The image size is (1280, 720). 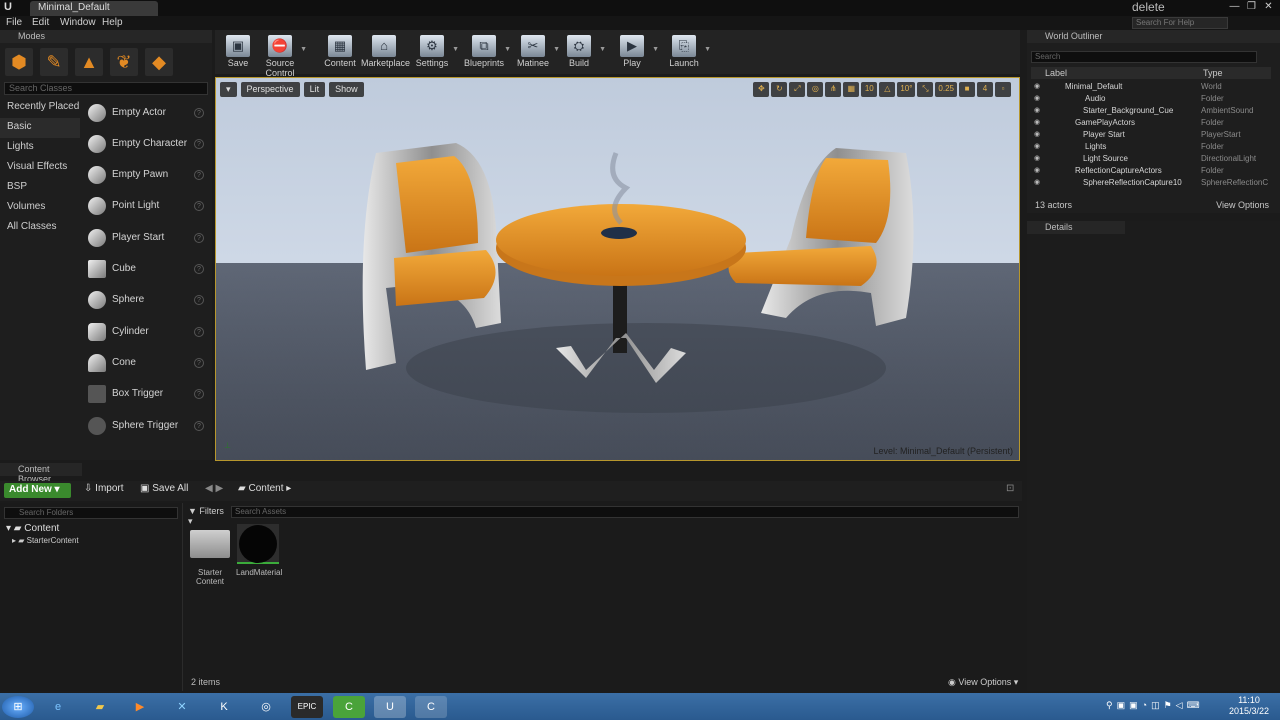 What do you see at coordinates (100, 707) in the screenshot?
I see `explorer-icon: ▰` at bounding box center [100, 707].